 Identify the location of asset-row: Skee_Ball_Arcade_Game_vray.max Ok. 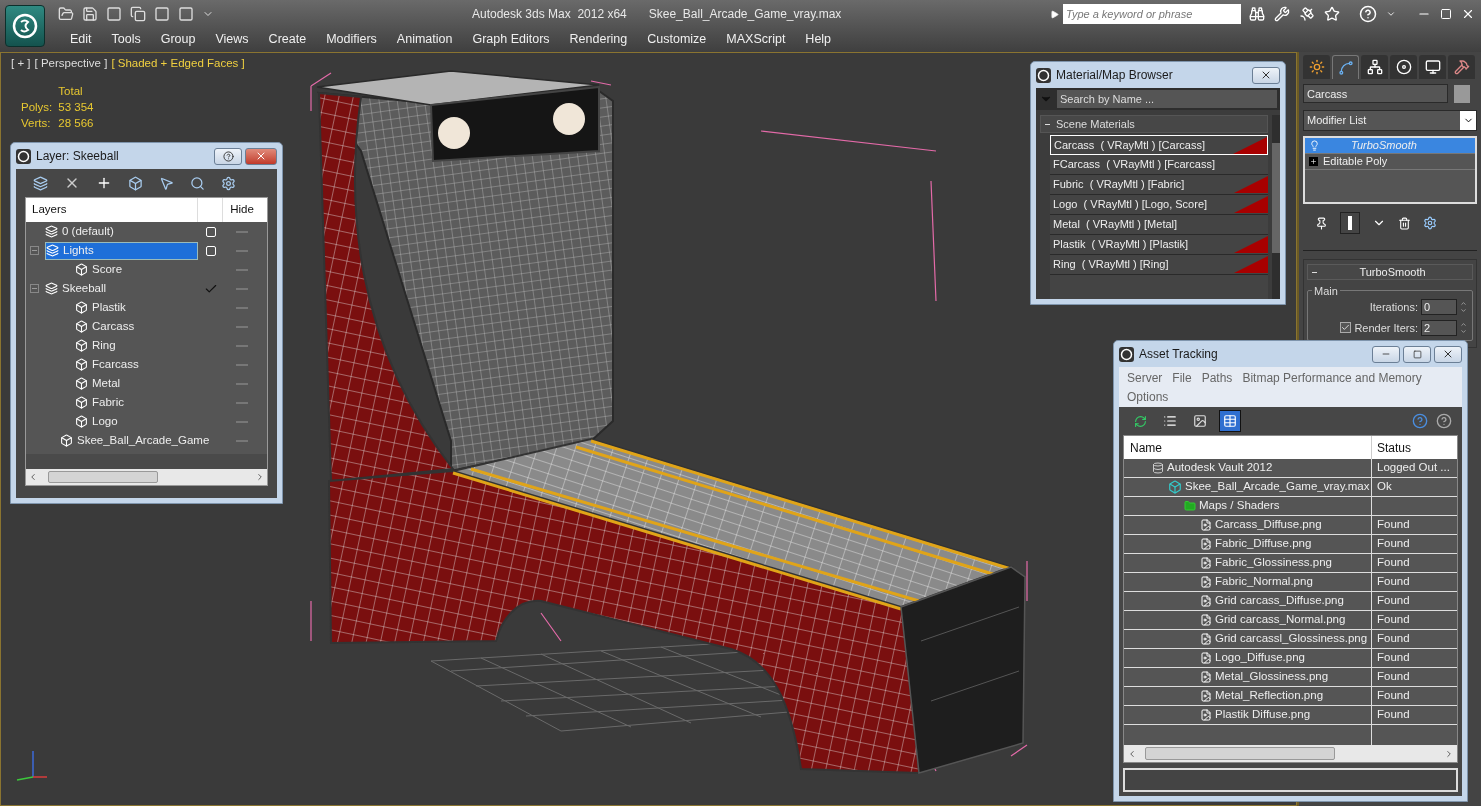
(1290, 487).